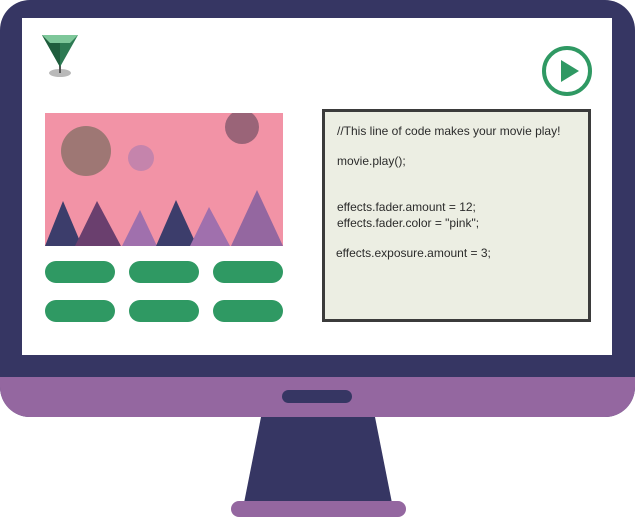 Image resolution: width=635 pixels, height=517 pixels. Describe the element at coordinates (318, 509) in the screenshot. I see `monitor-stand-base` at that location.